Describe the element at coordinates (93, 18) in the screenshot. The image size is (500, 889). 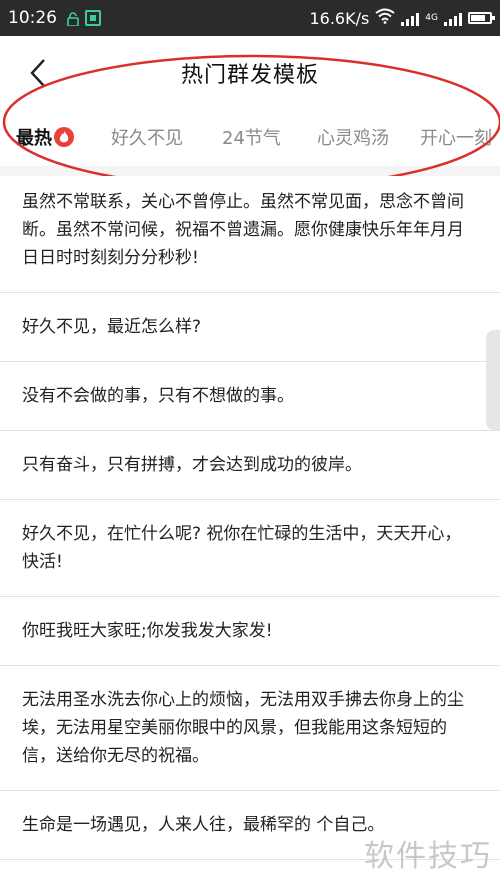
I see `sim-icon` at that location.